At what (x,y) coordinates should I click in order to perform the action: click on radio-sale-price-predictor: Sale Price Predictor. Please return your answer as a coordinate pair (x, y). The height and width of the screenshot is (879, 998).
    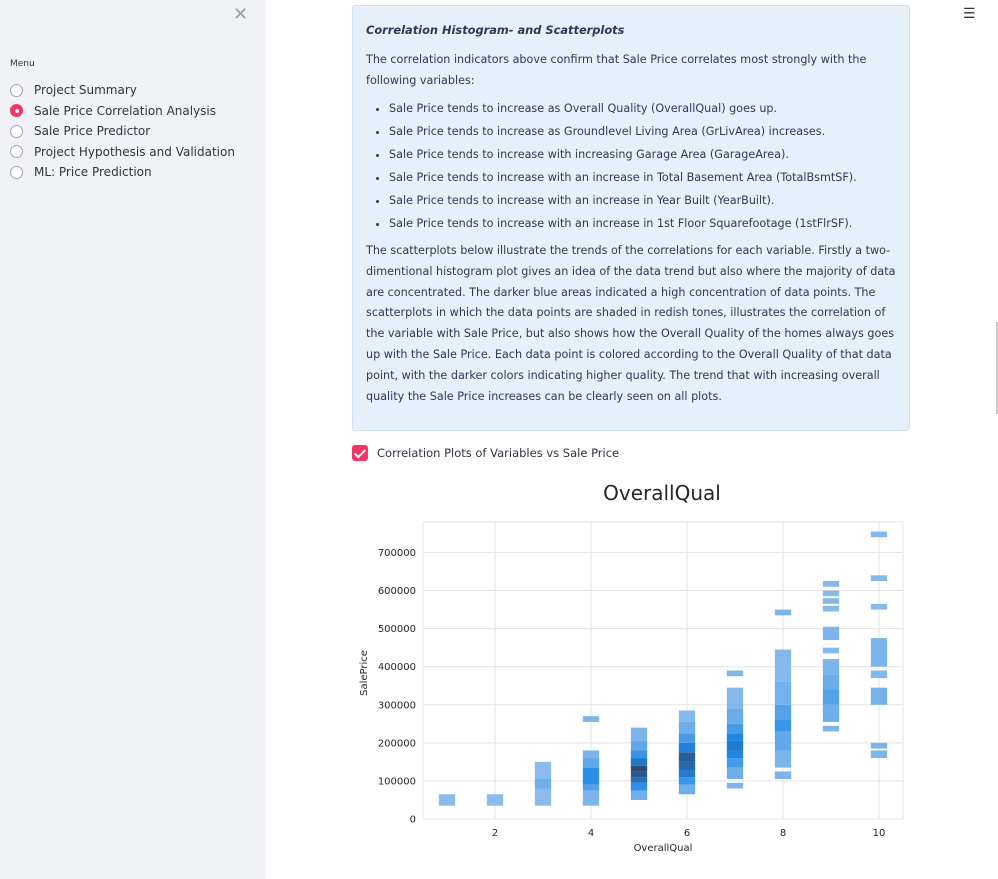
    Looking at the image, I should click on (122, 131).